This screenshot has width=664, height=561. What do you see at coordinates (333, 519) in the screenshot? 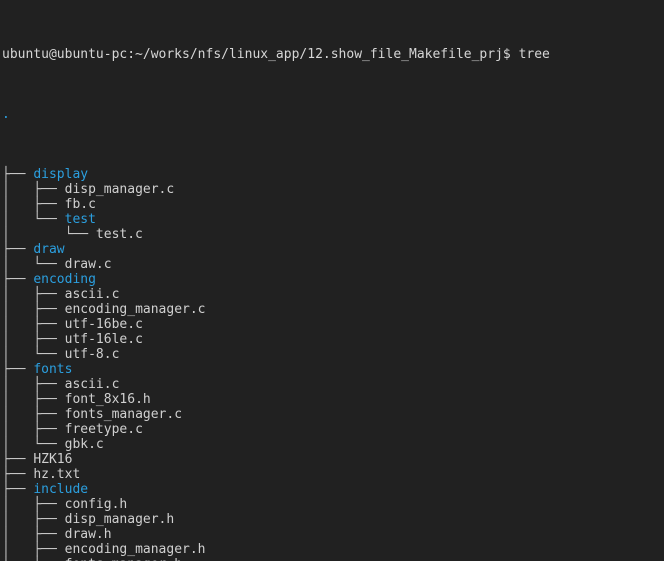
I see `tree-row: │ ├── disp_manager.h` at bounding box center [333, 519].